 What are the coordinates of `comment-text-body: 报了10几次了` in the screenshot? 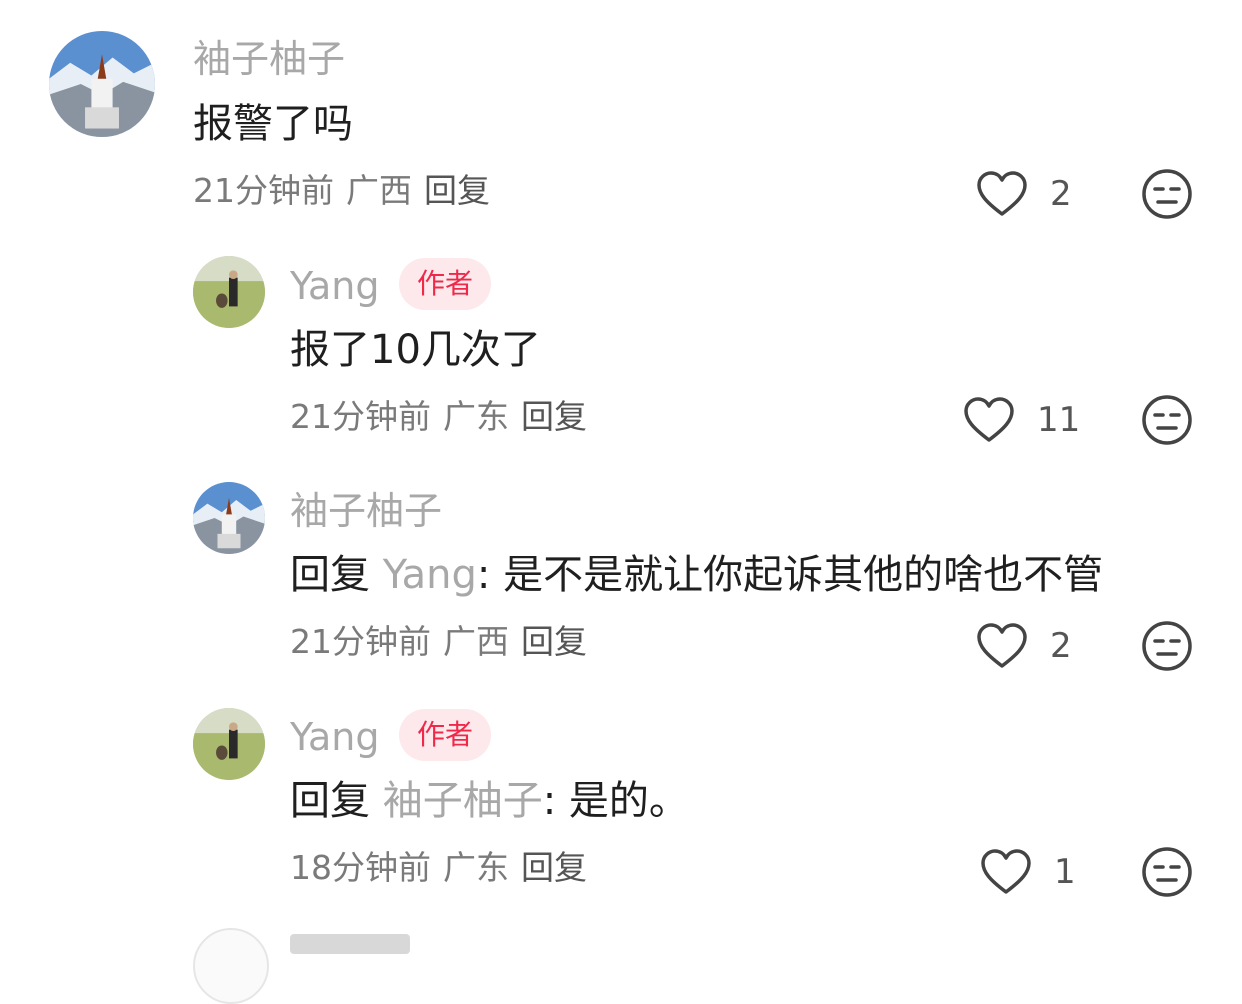 It's located at (415, 350).